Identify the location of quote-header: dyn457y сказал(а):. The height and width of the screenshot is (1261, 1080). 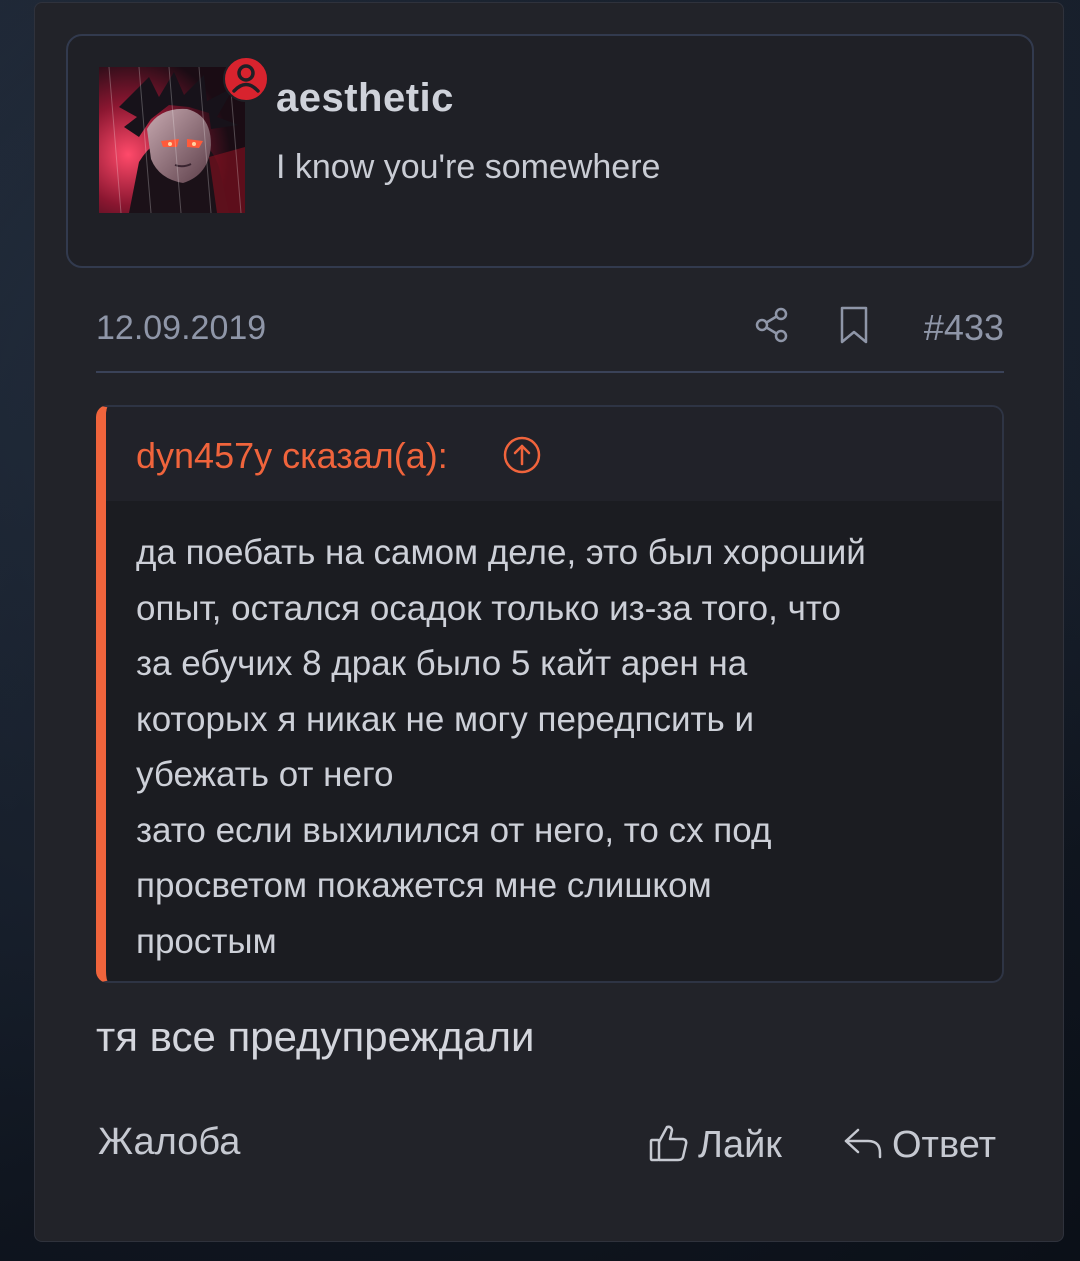
(554, 454).